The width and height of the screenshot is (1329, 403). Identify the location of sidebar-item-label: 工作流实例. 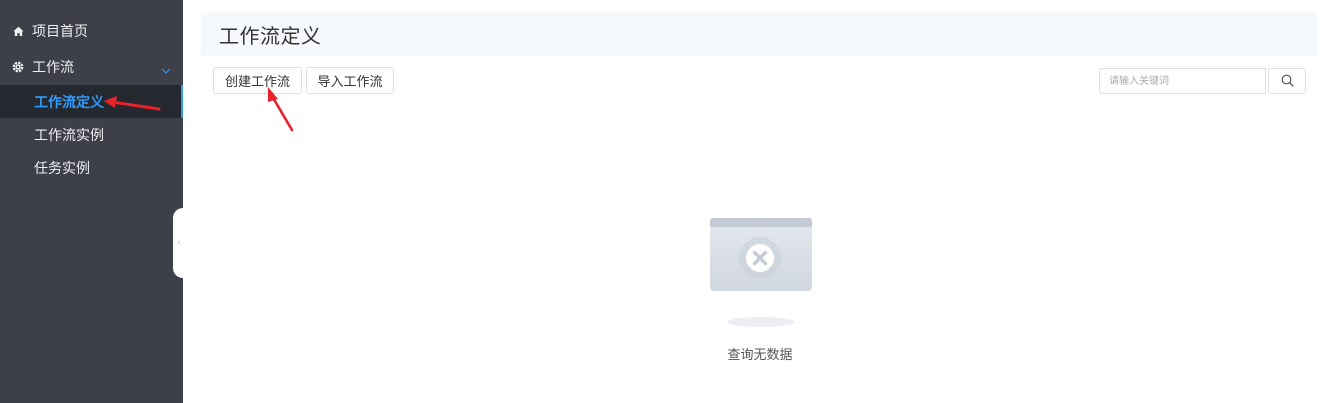
(69, 135).